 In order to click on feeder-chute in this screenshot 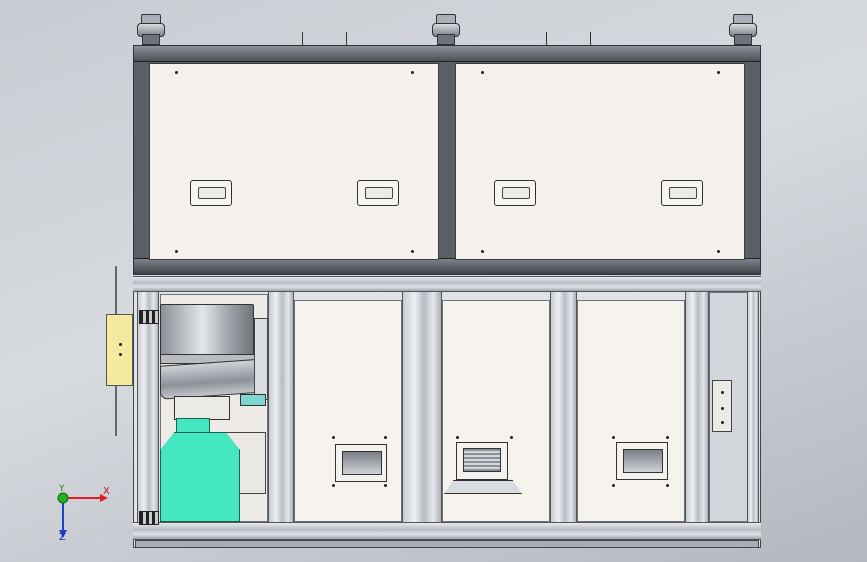, I will do `click(261, 359)`.